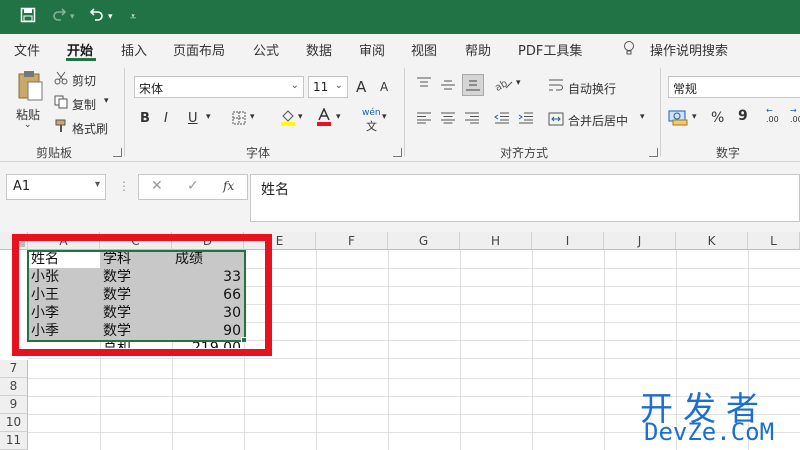  Describe the element at coordinates (84, 80) in the screenshot. I see `cut-button: 剪切` at that location.